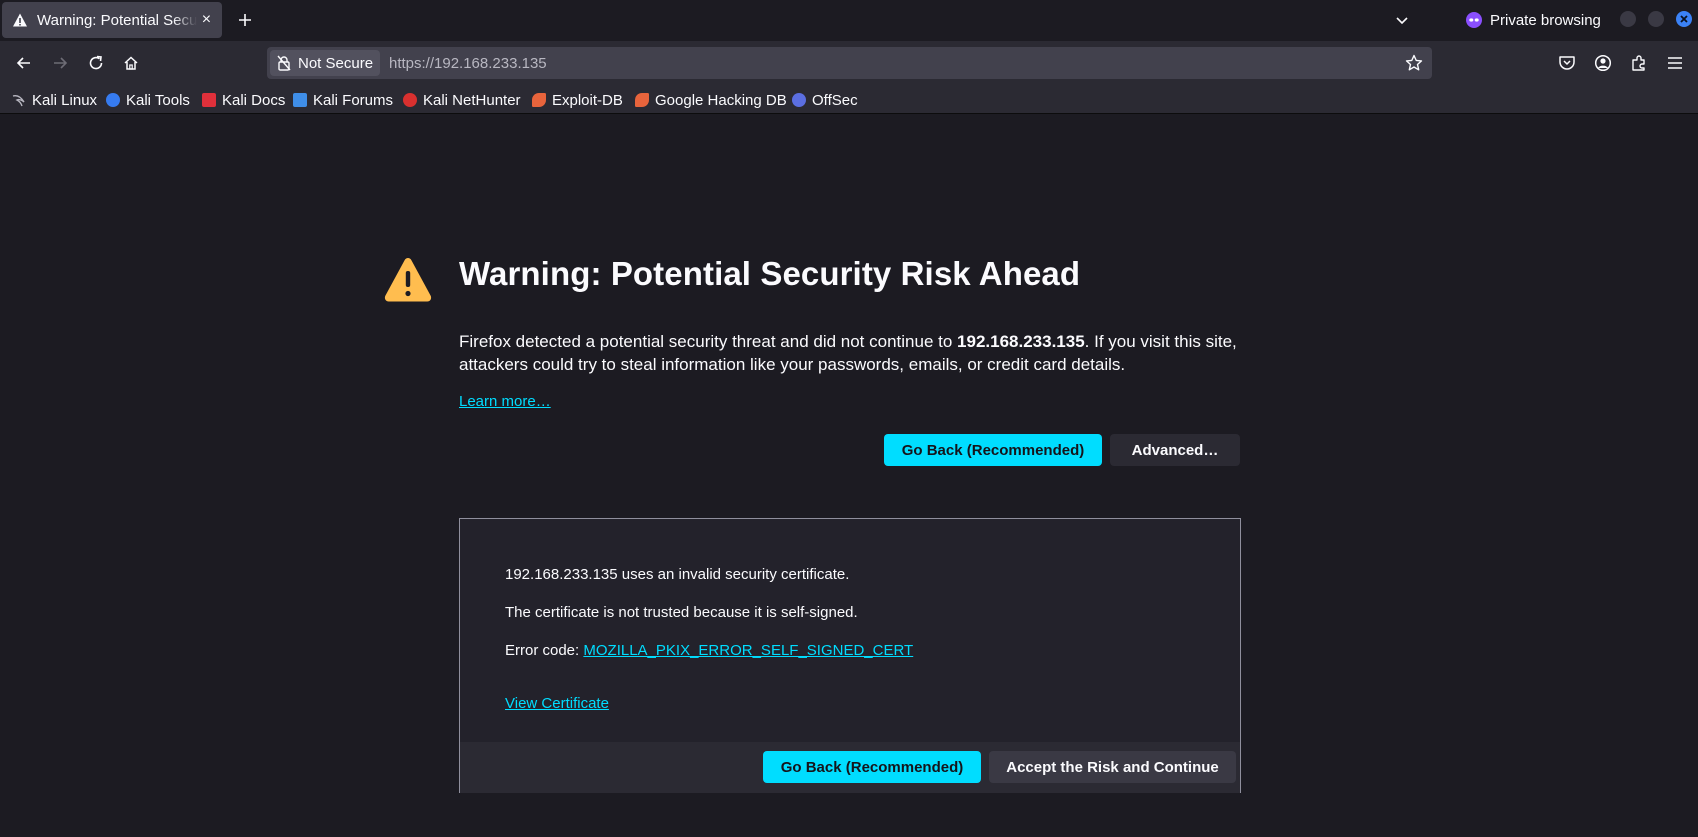  I want to click on account-icon, so click(1603, 63).